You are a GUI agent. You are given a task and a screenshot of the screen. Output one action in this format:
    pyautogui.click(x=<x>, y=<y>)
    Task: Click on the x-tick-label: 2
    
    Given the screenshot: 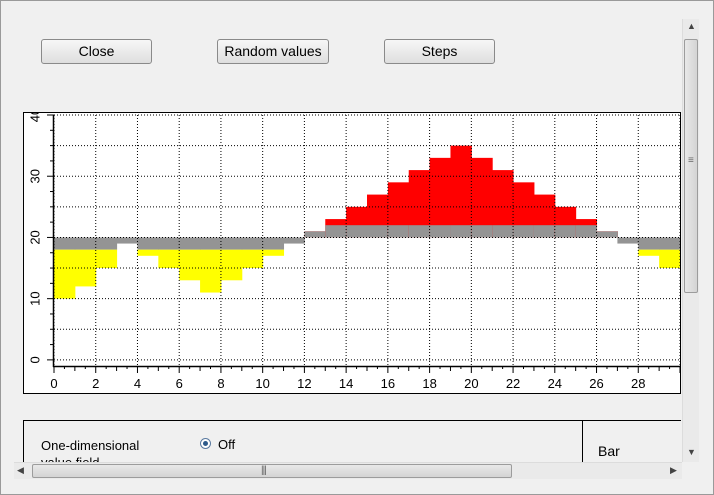 What is the action you would take?
    pyautogui.click(x=95, y=383)
    